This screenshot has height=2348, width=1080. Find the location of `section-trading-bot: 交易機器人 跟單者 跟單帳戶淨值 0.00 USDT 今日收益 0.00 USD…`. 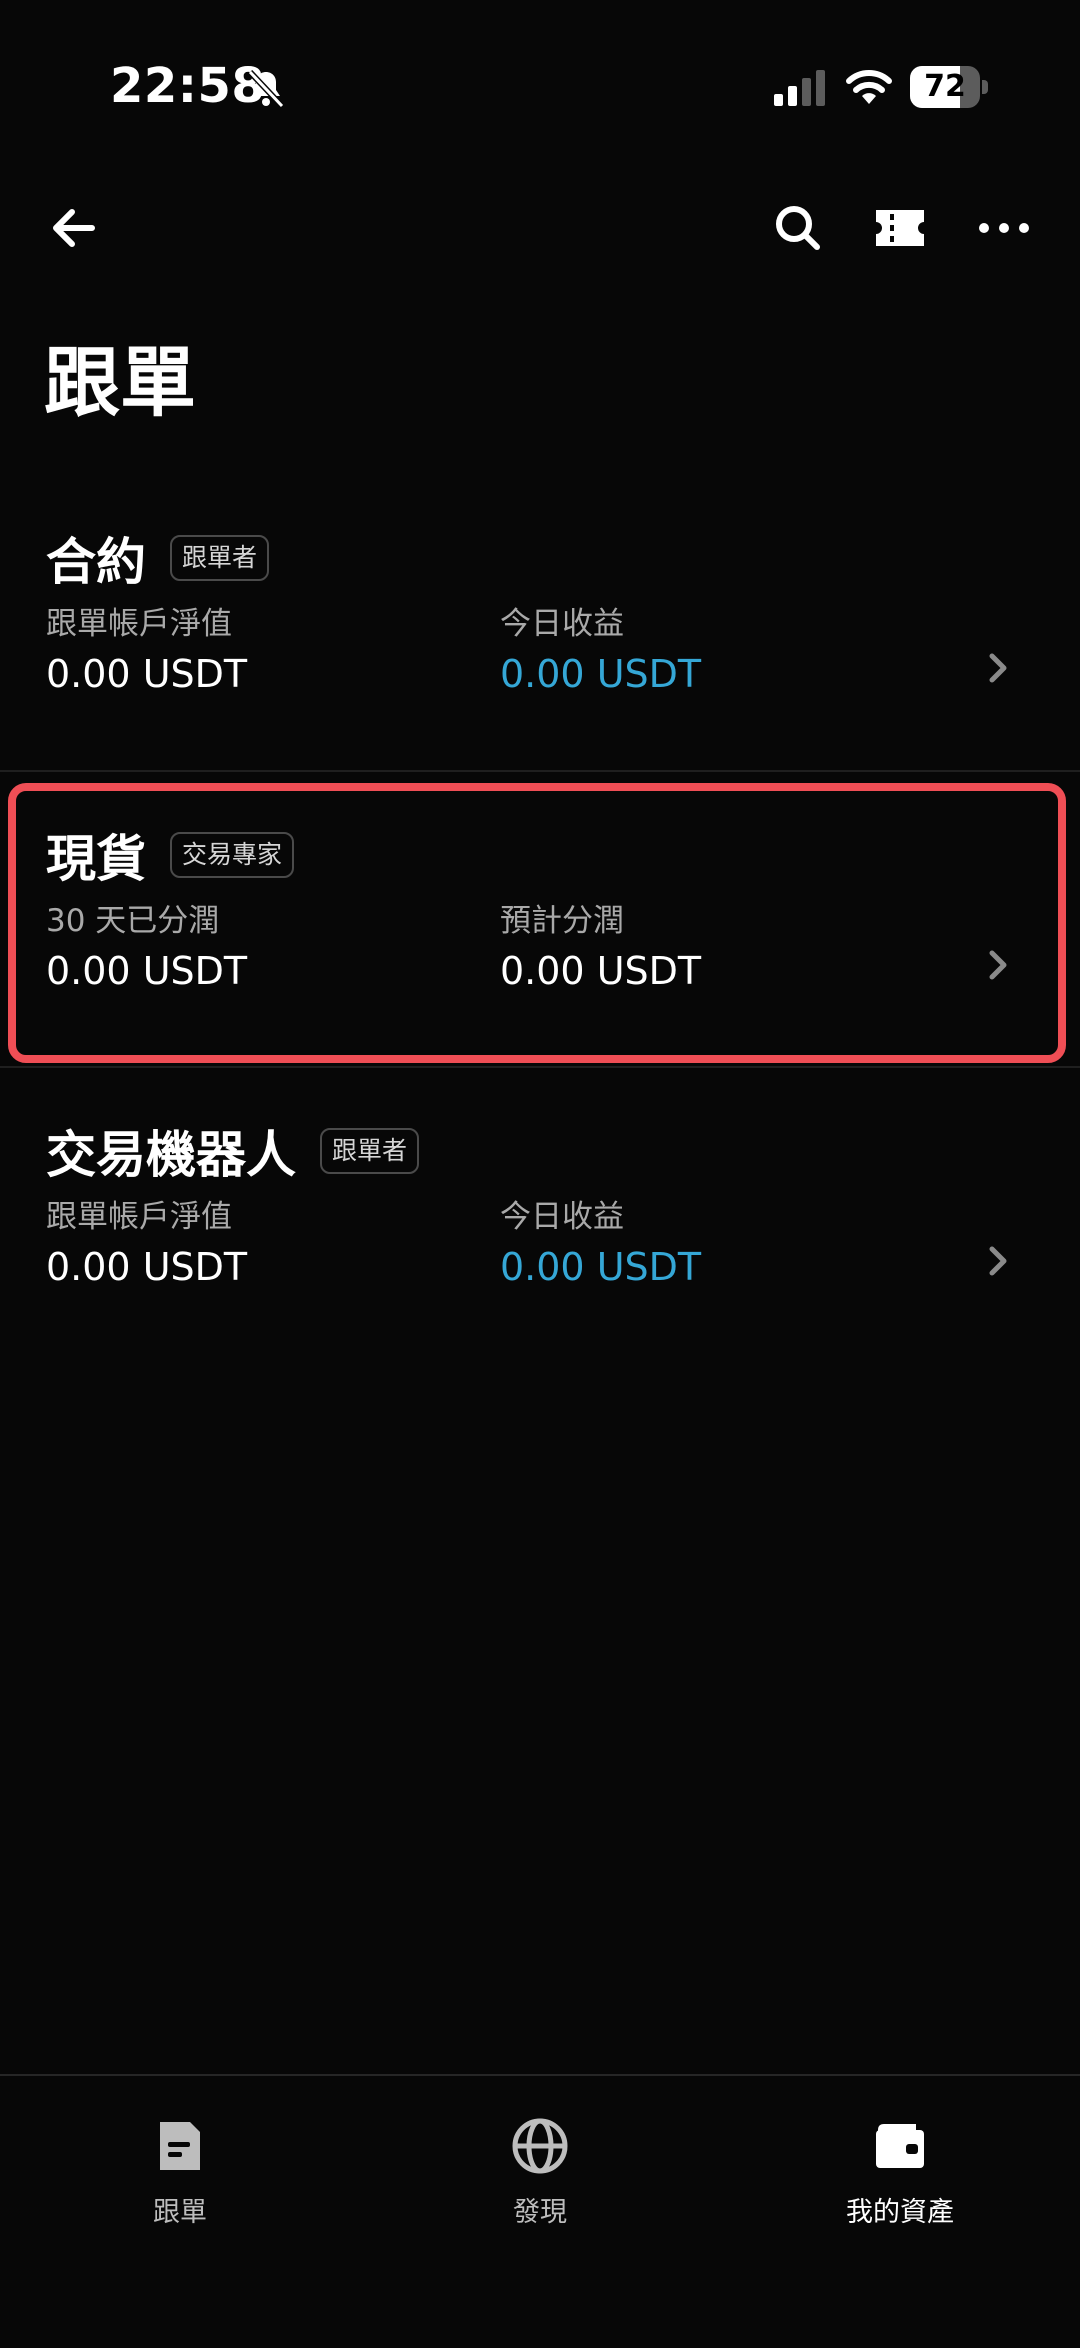

section-trading-bot: 交易機器人 跟單者 跟單帳戶淨值 0.00 USDT 今日收益 0.00 USD… is located at coordinates (540, 1251).